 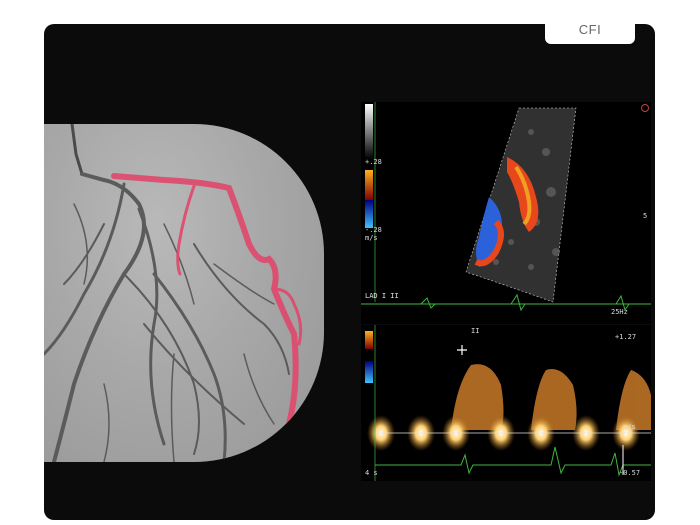 What do you see at coordinates (371, 238) in the screenshot?
I see `echo-scale-unit: m/s` at bounding box center [371, 238].